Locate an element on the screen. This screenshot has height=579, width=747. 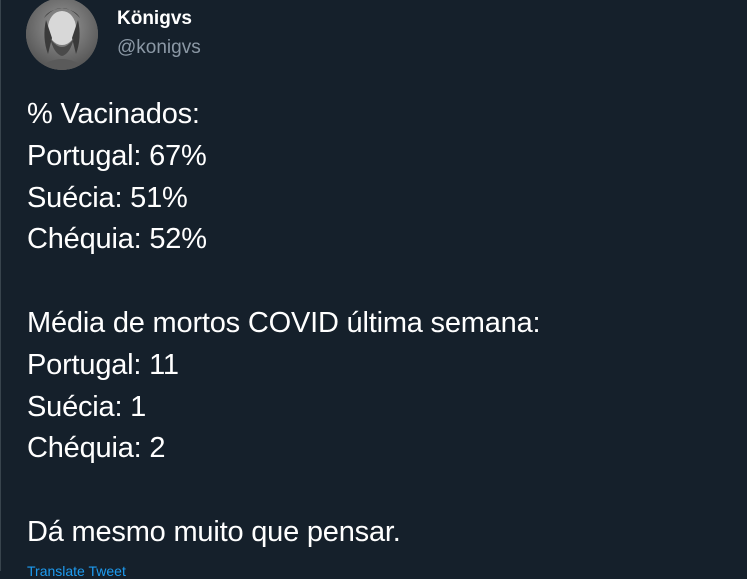
user-handle: @konigvs is located at coordinates (159, 48).